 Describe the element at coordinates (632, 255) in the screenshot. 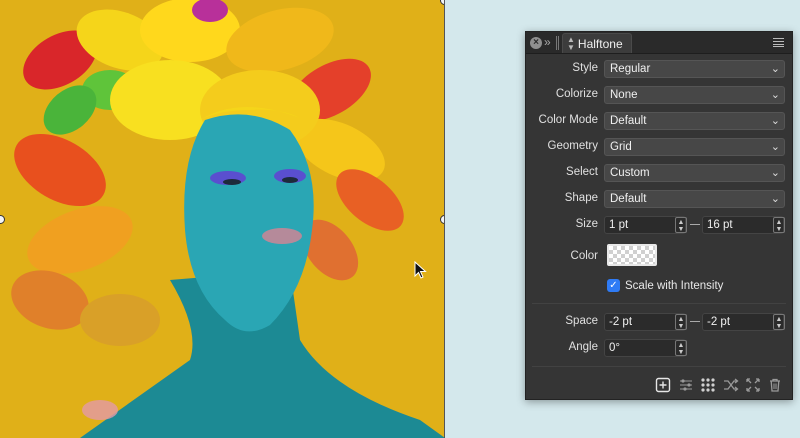

I see `color-swatch` at that location.